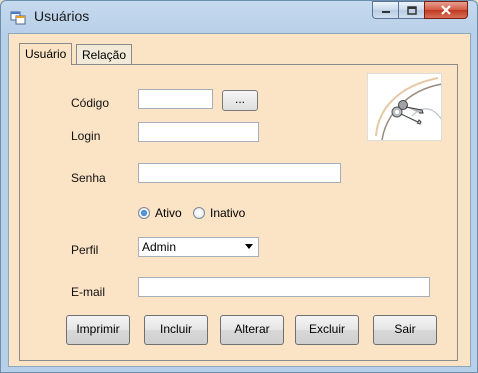 This screenshot has width=478, height=373. I want to click on tab-relacao: Relação, so click(104, 54).